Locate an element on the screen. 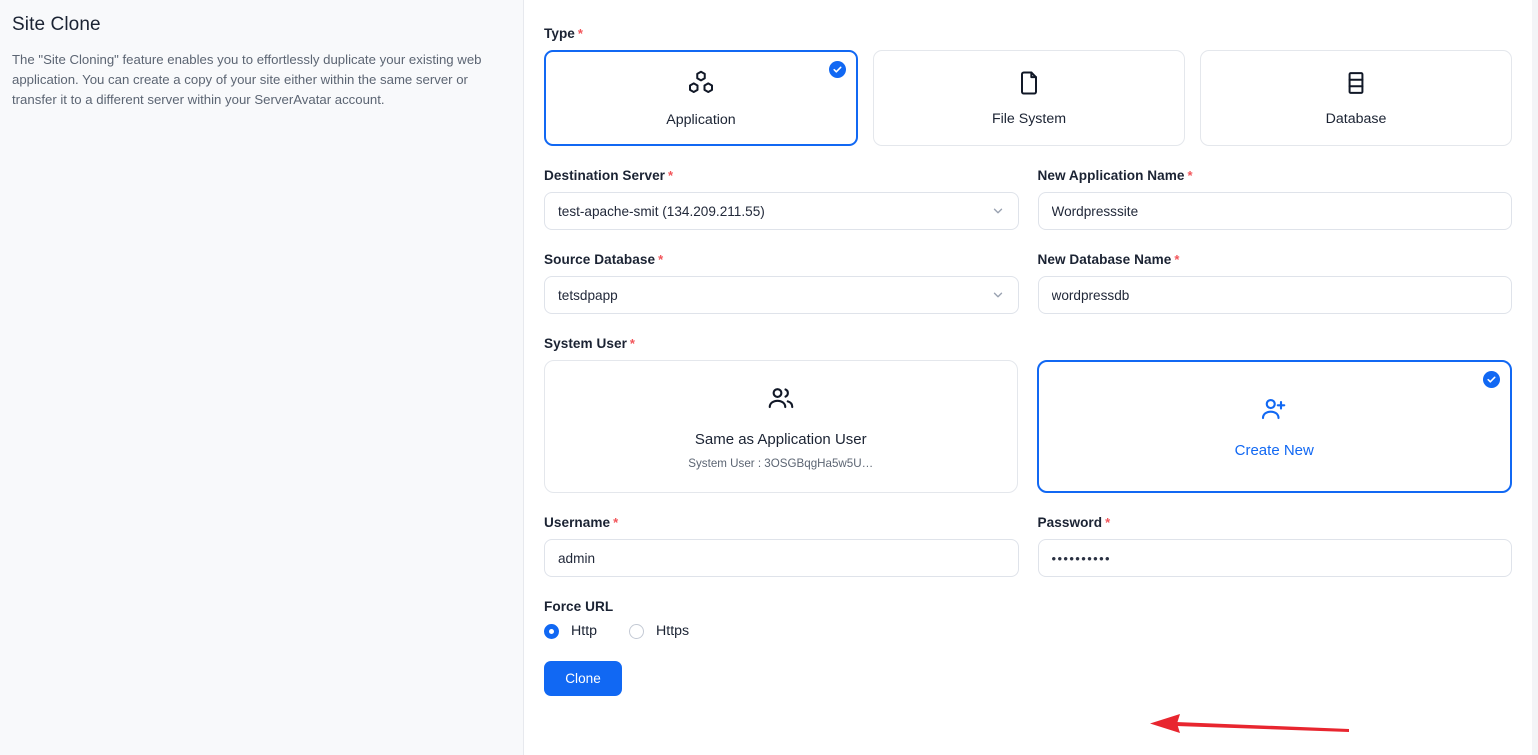  type-label-text: Type is located at coordinates (559, 33).